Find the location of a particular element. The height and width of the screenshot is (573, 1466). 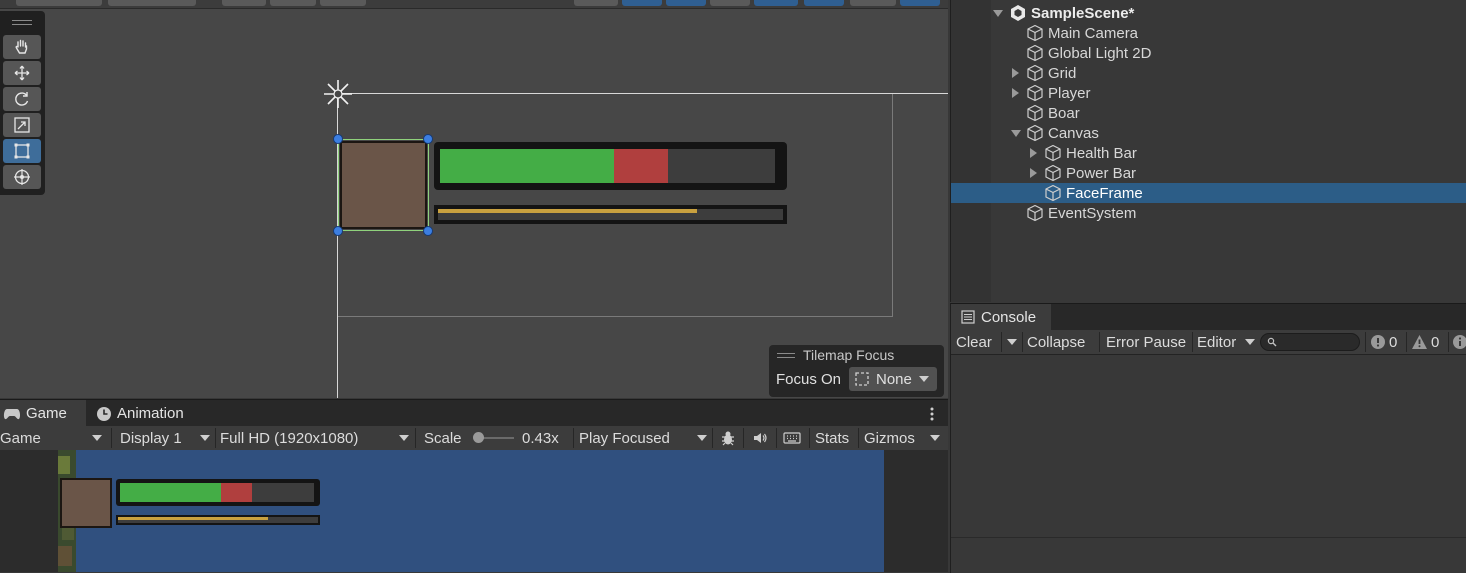

hierarchy-item: Boar is located at coordinates (1208, 113).